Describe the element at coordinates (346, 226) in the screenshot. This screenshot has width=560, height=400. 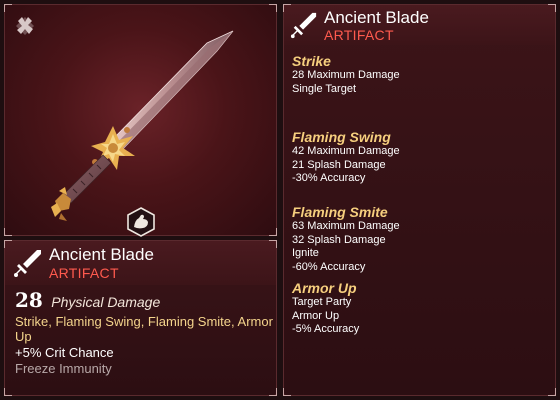
I see `ability-detail: 63 Maximum Damage` at that location.